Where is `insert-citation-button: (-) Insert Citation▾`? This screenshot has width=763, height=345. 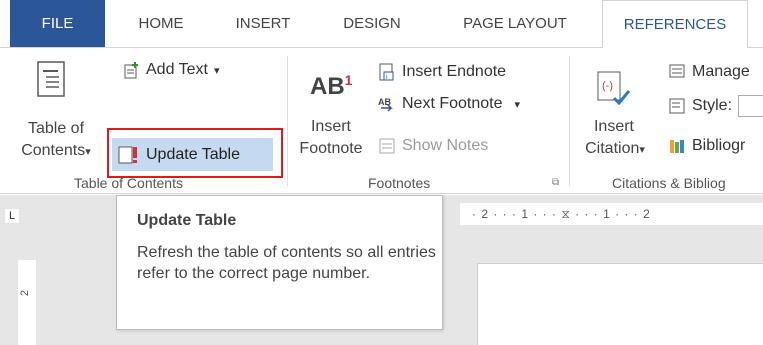
insert-citation-button: (-) Insert Citation▾ is located at coordinates (615, 118).